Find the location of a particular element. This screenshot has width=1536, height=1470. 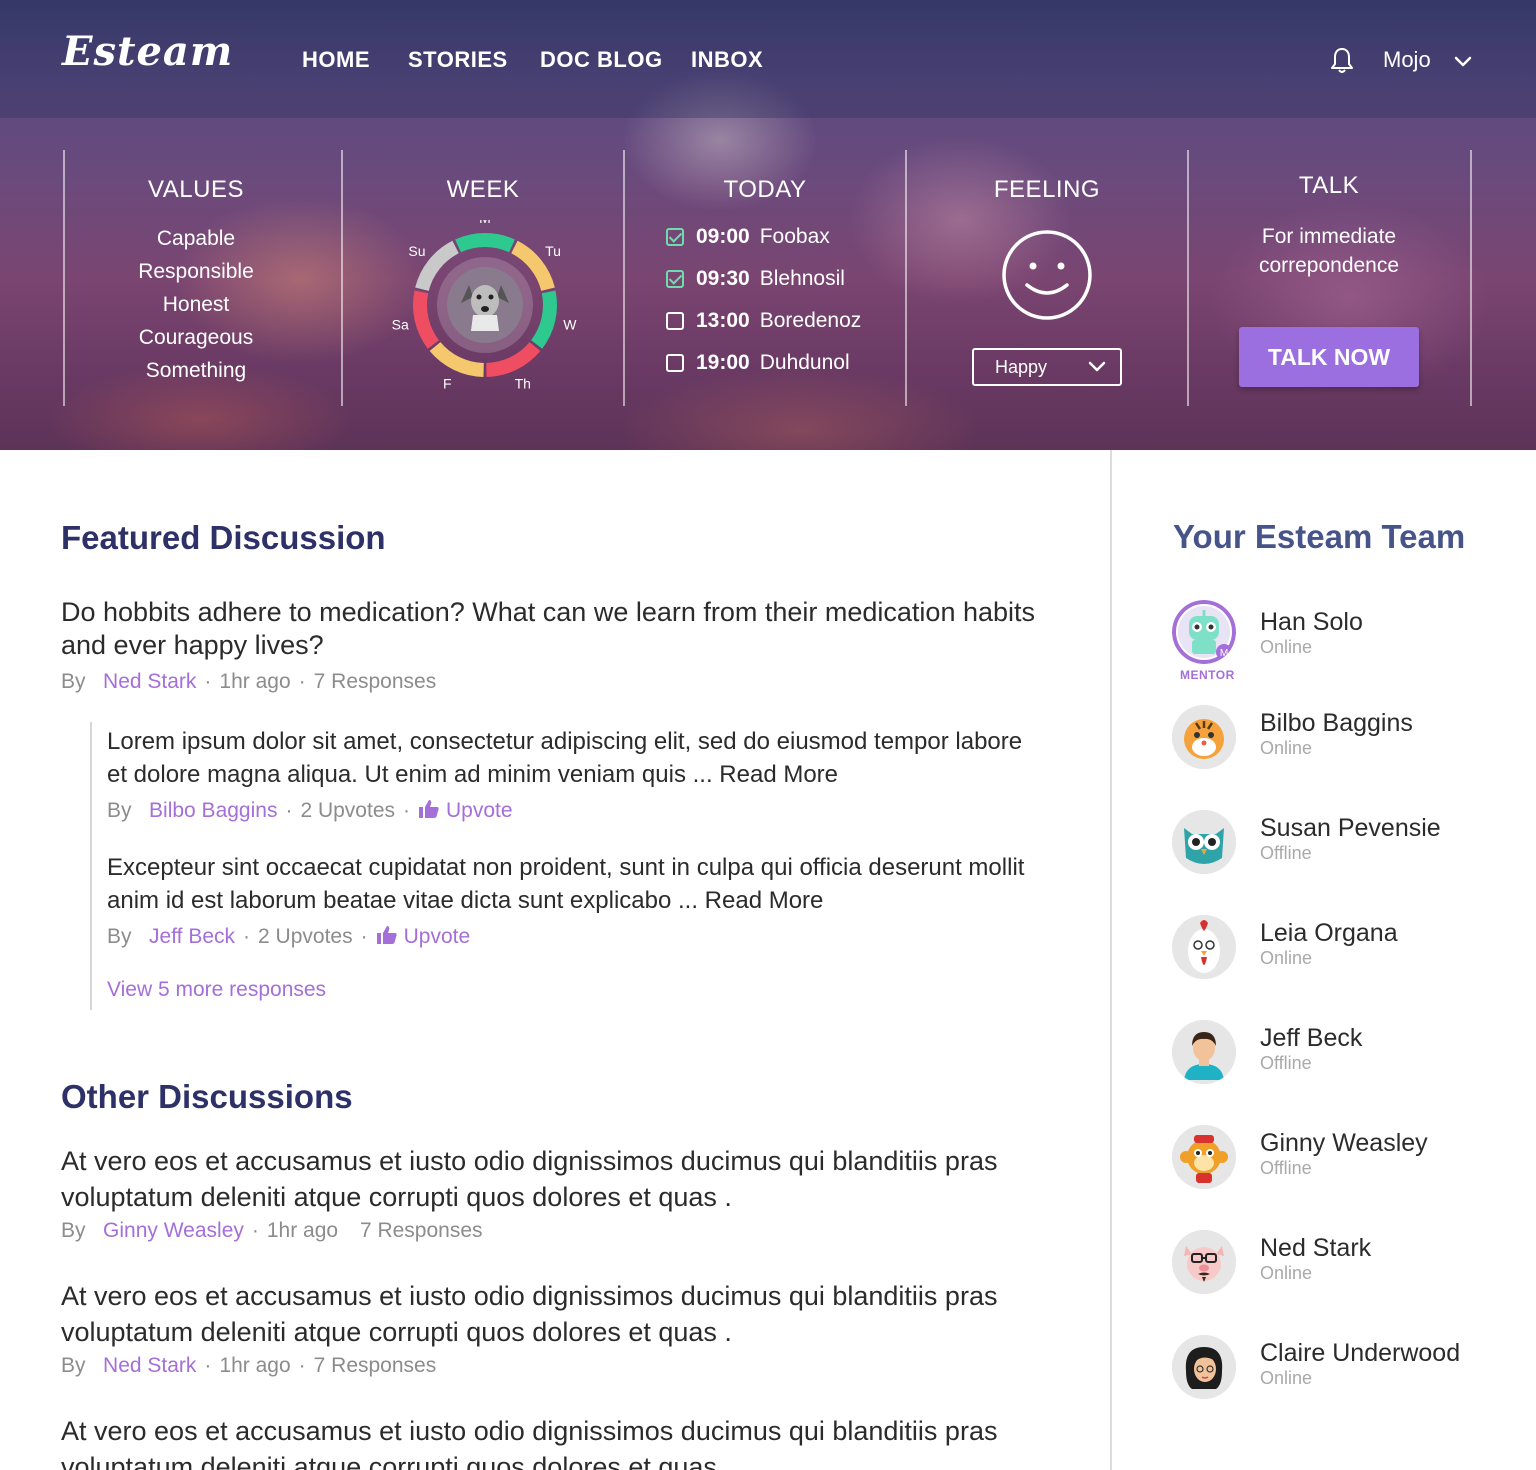

value-item: Honest is located at coordinates (196, 304).